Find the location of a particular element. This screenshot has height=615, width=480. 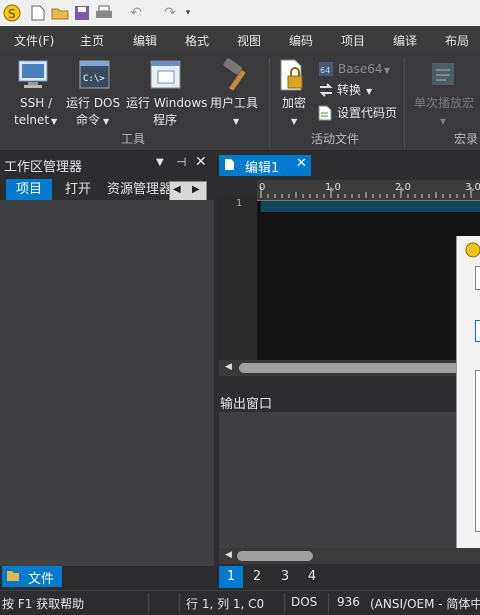

base64-icon: 64 is located at coordinates (326, 70).